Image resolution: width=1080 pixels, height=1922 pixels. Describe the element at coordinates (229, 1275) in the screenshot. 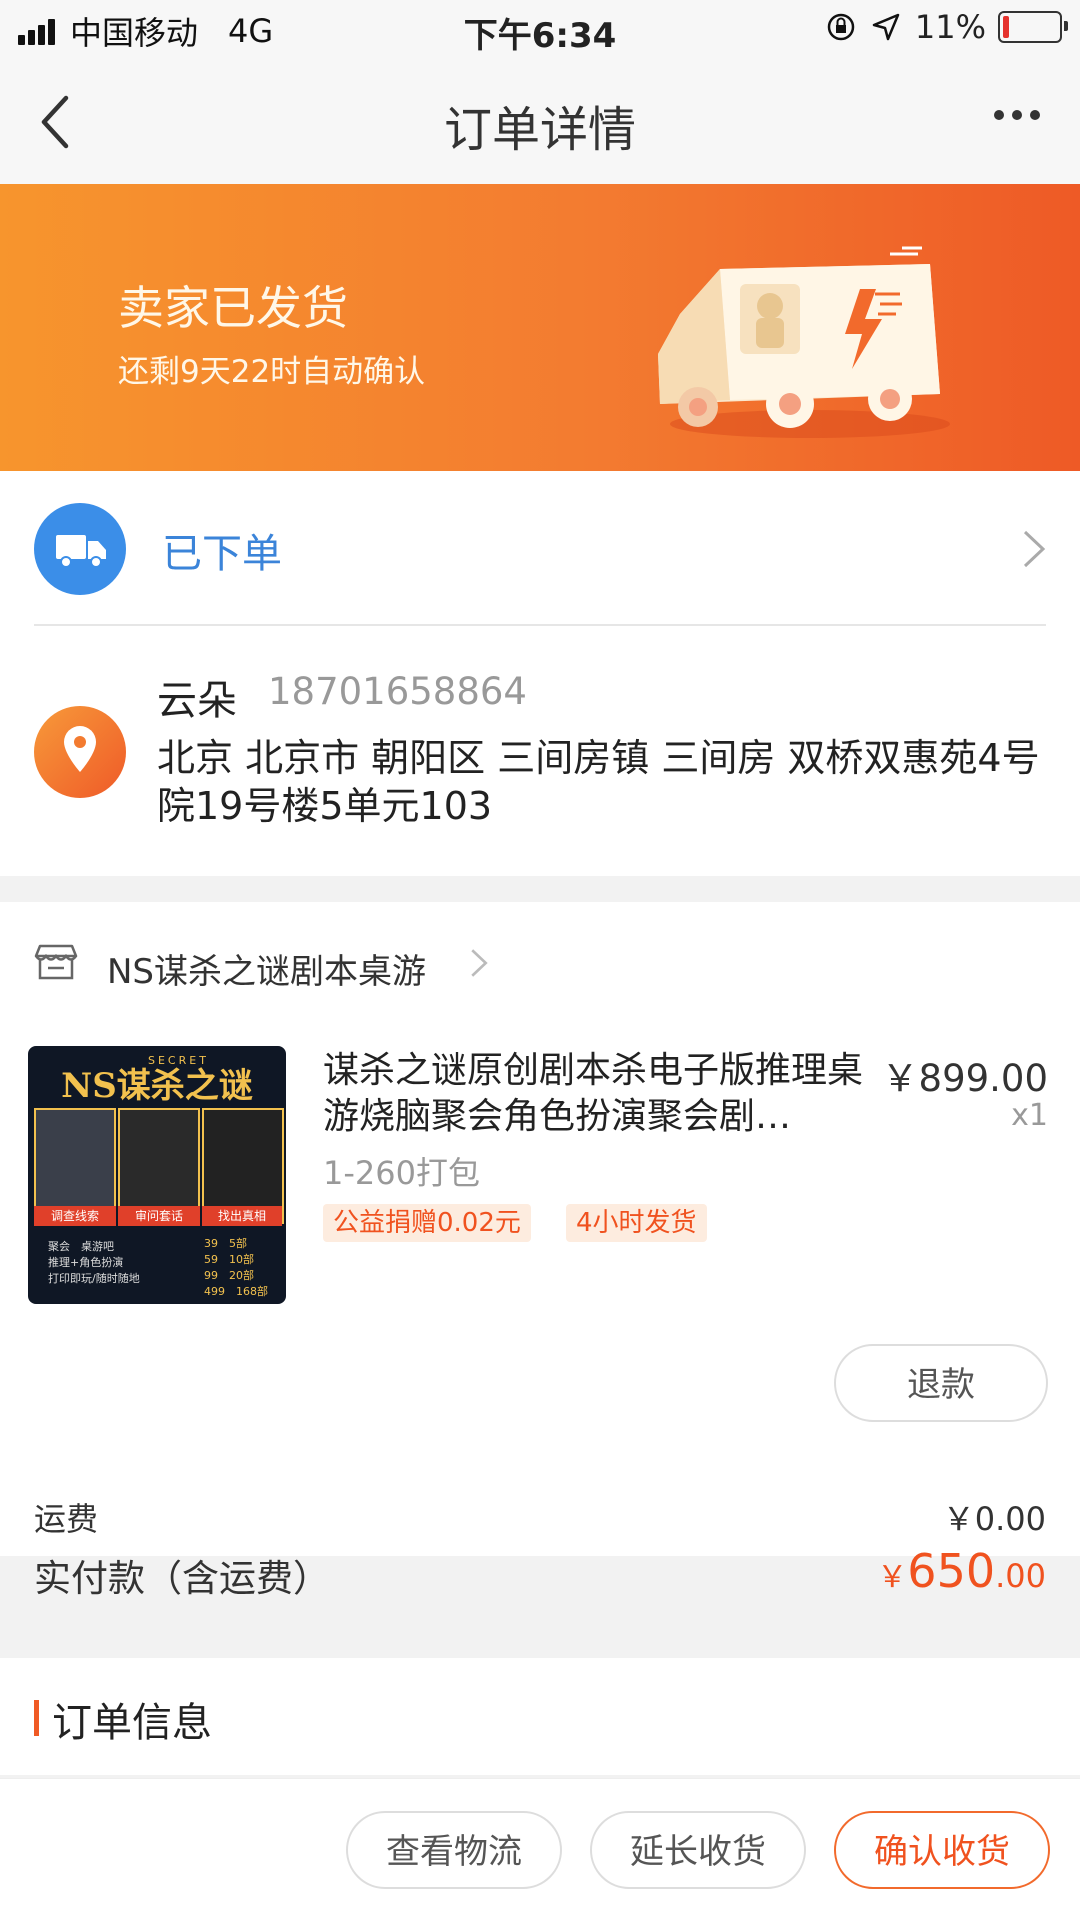

I see `thumbnail-price: 99 20部` at that location.